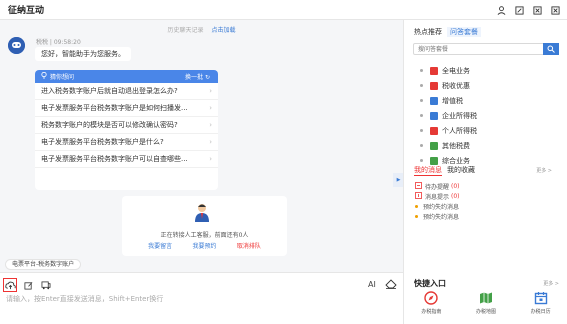  I want to click on topic-item: 个人所得税, so click(448, 130).